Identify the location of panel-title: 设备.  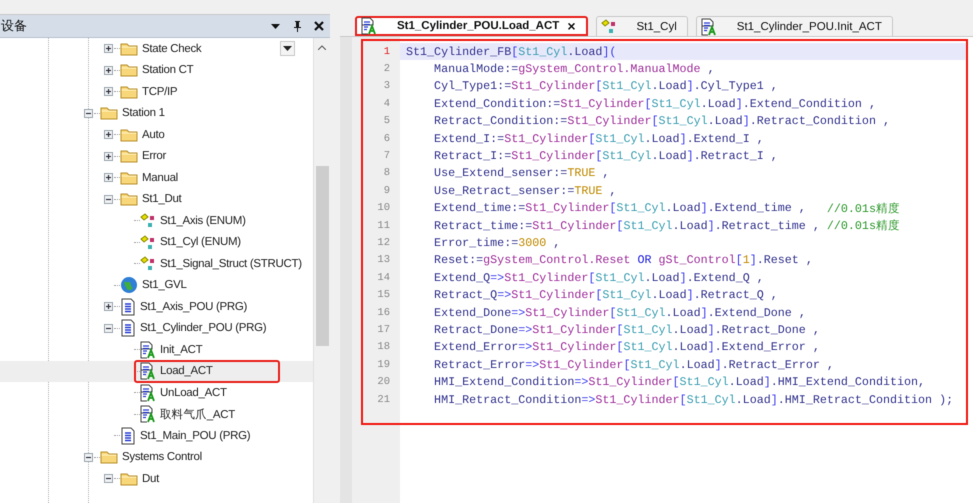
(14, 26).